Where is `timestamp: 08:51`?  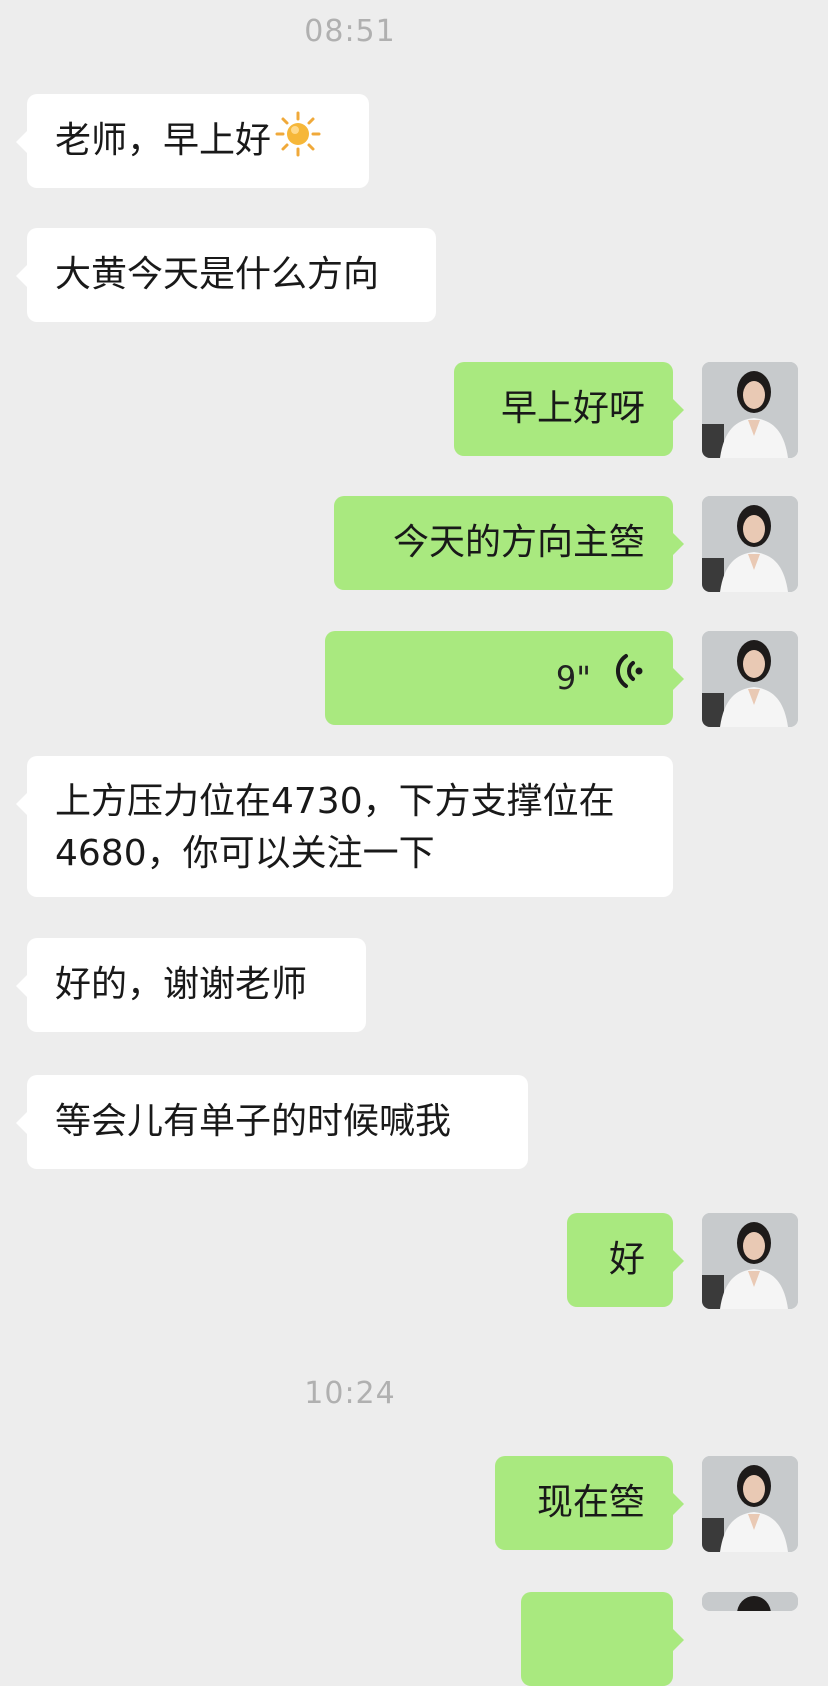 timestamp: 08:51 is located at coordinates (350, 31).